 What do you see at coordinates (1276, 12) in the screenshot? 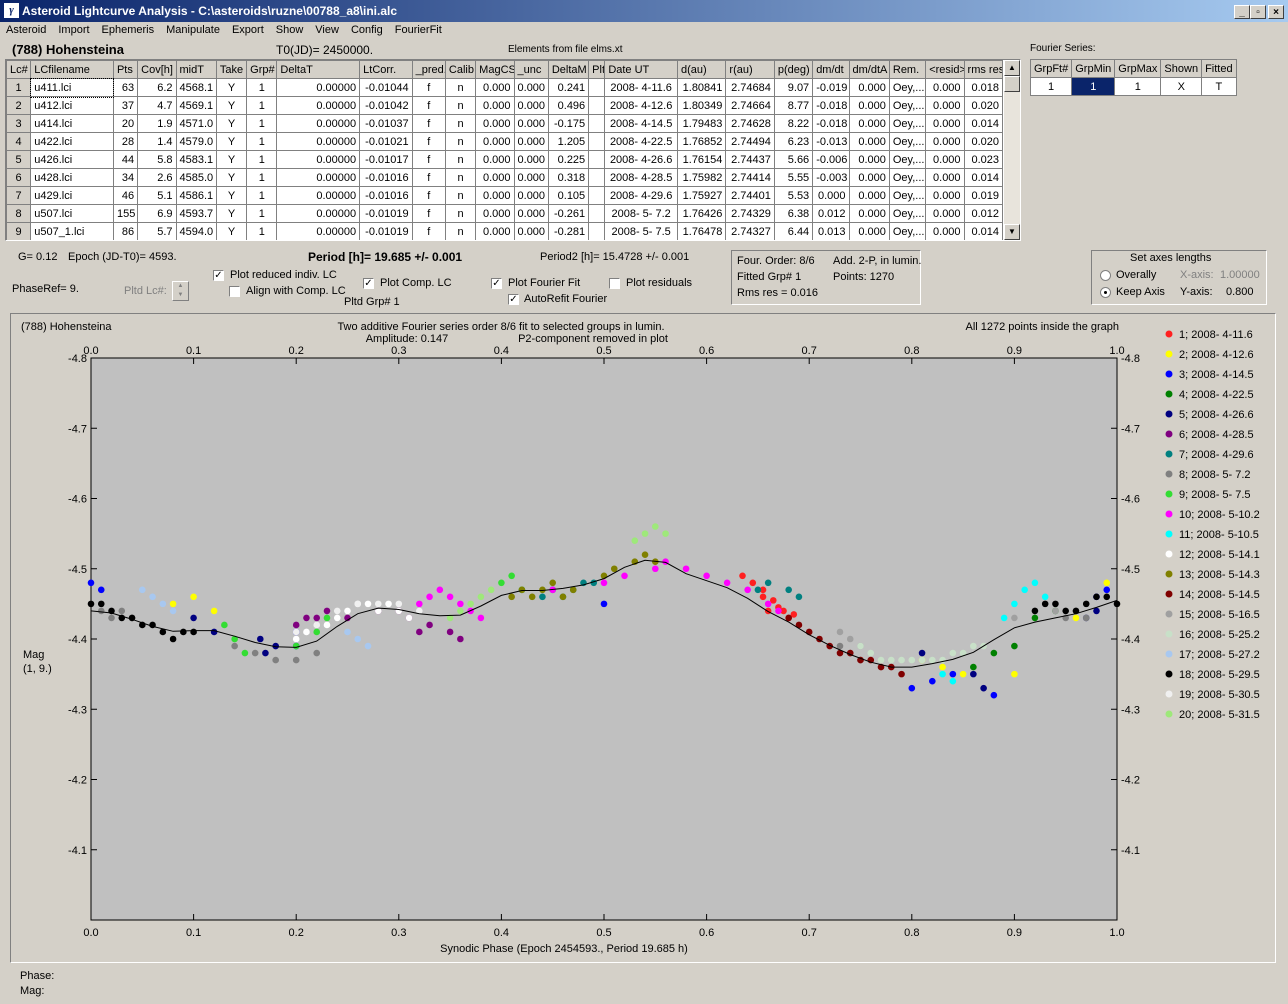
I see `close-button: ×` at bounding box center [1276, 12].